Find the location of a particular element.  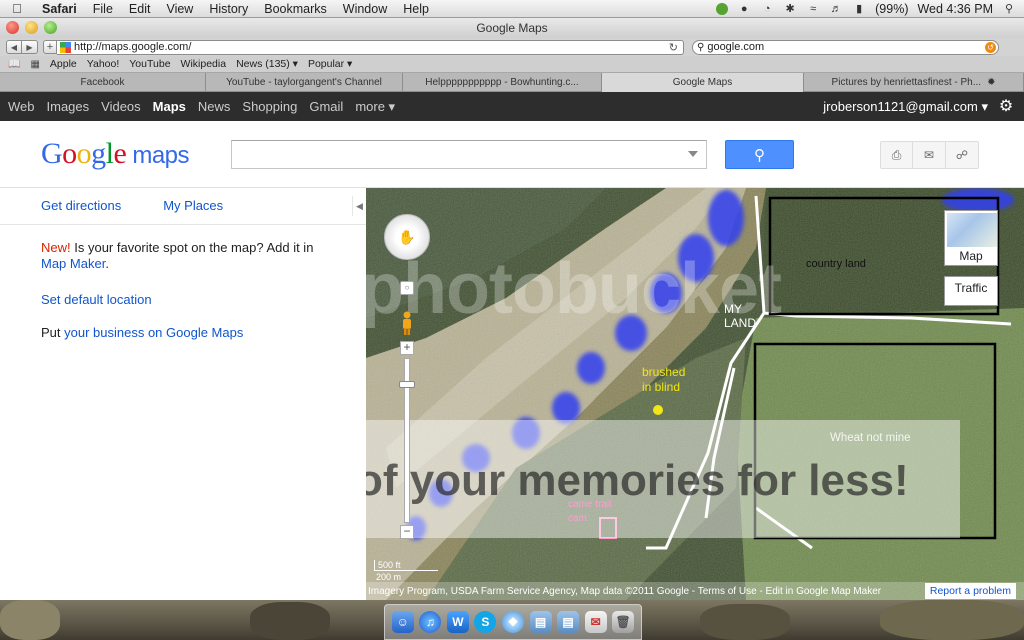

promo-end: . is located at coordinates (107, 263).